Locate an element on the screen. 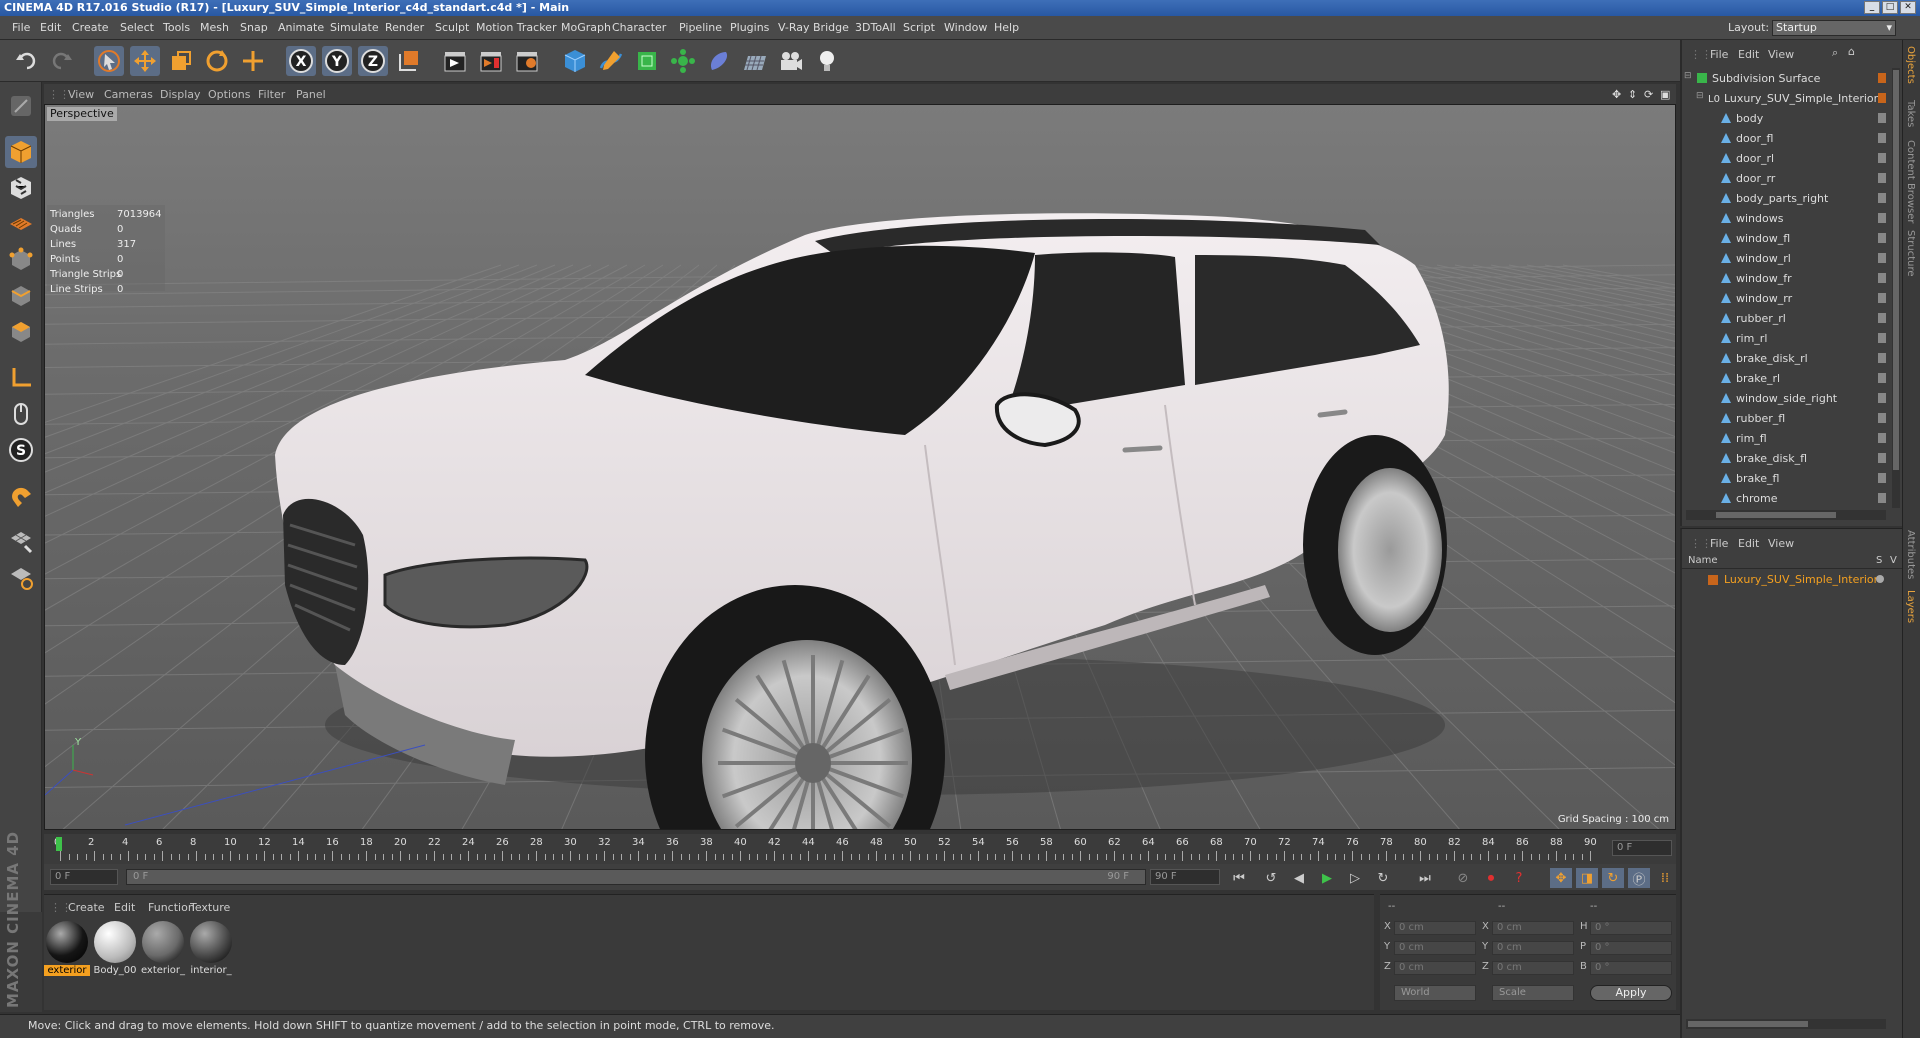  viewport-menu-view: View is located at coordinates (81, 94).